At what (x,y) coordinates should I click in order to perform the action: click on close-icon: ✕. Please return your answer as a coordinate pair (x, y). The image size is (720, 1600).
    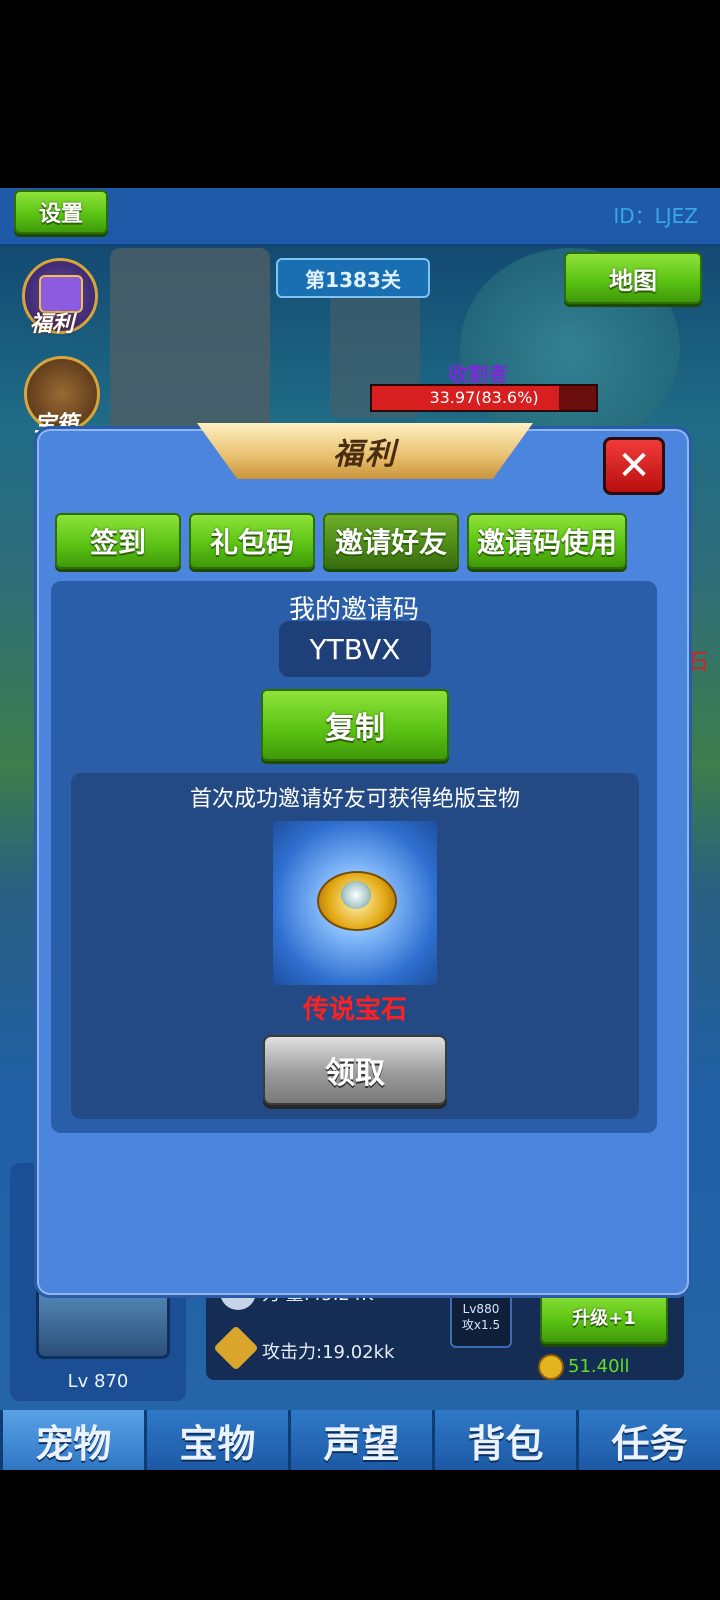
    Looking at the image, I should click on (634, 466).